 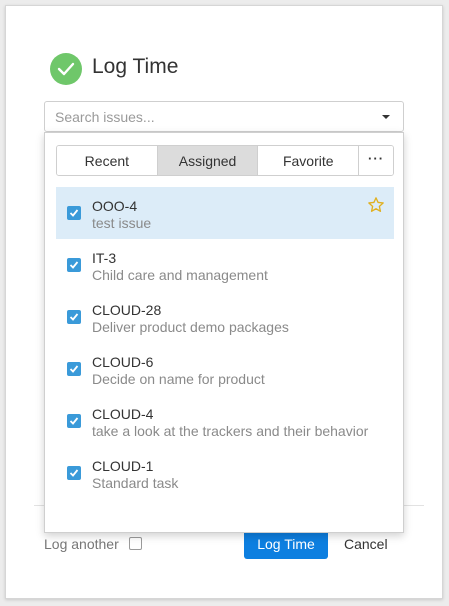 I want to click on issue-summary: test issue, so click(x=122, y=223).